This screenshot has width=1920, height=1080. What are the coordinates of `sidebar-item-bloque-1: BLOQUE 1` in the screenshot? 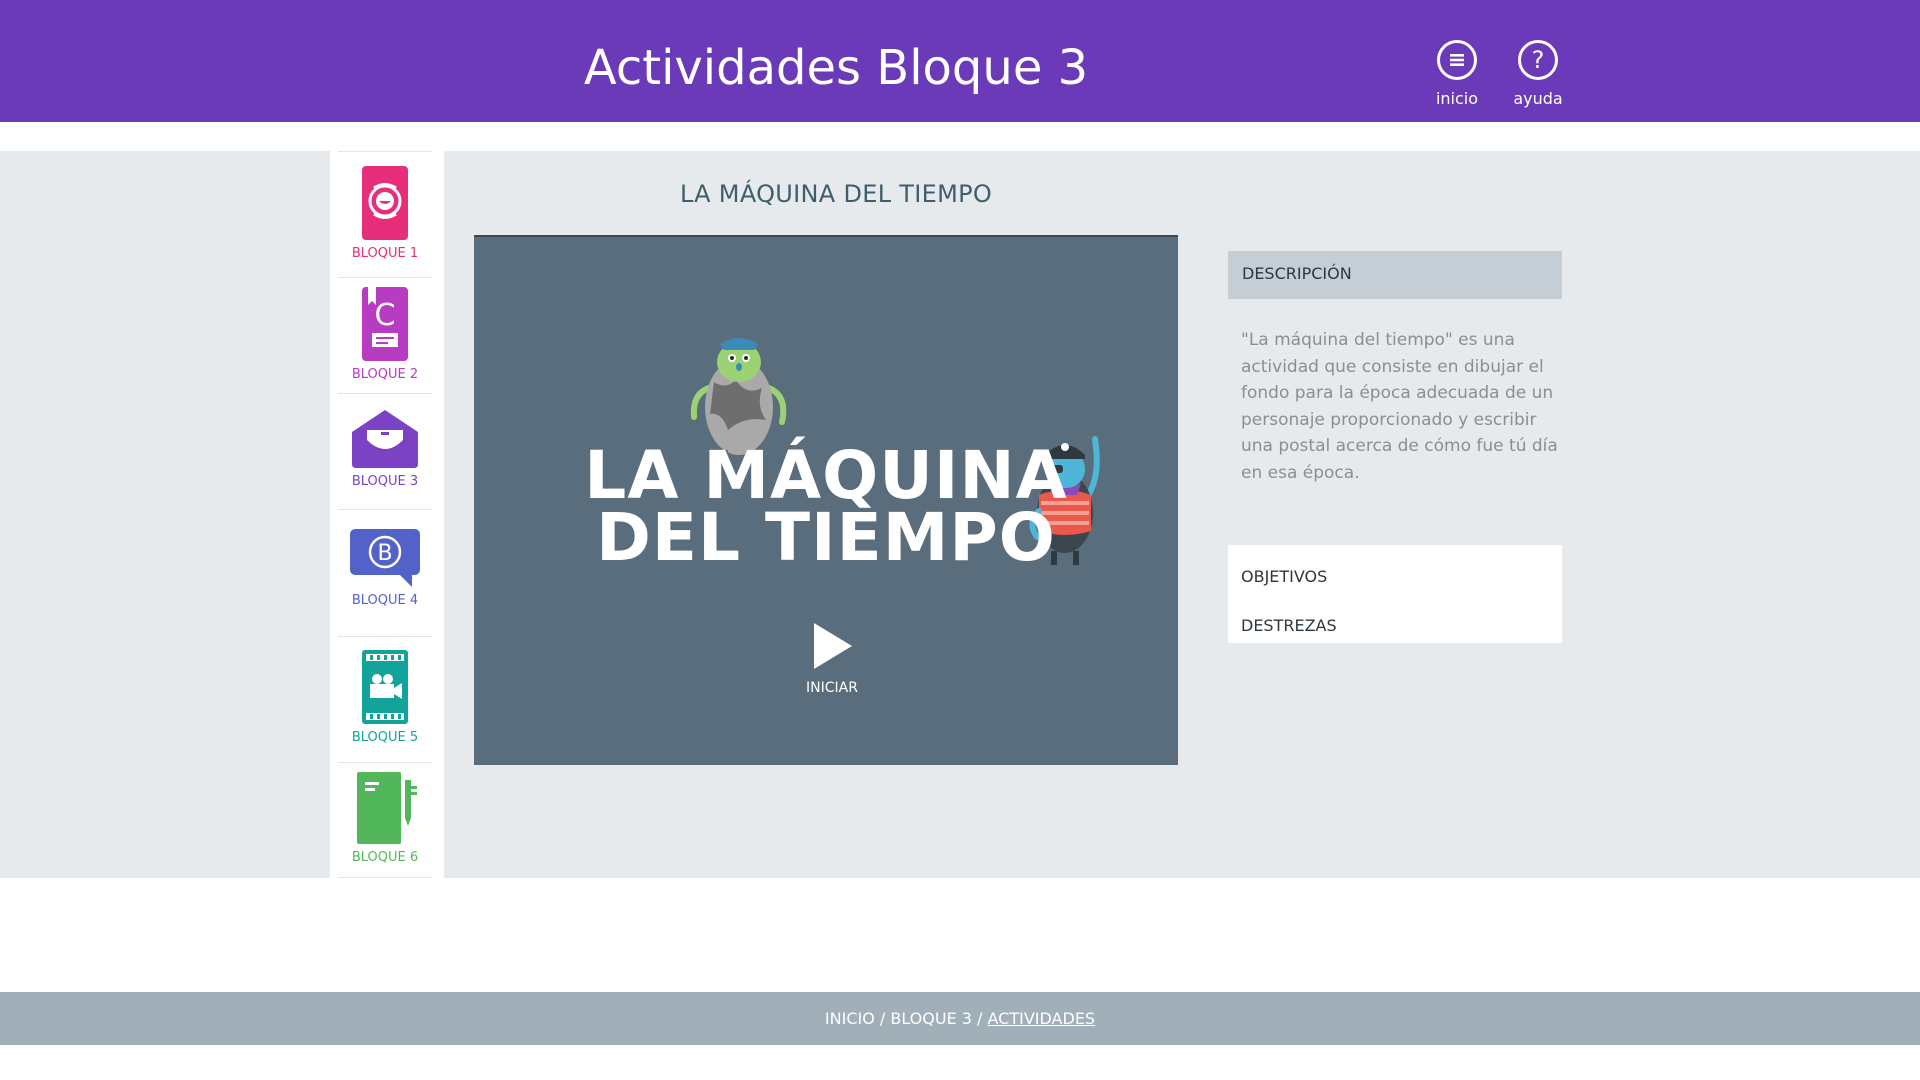 It's located at (385, 214).